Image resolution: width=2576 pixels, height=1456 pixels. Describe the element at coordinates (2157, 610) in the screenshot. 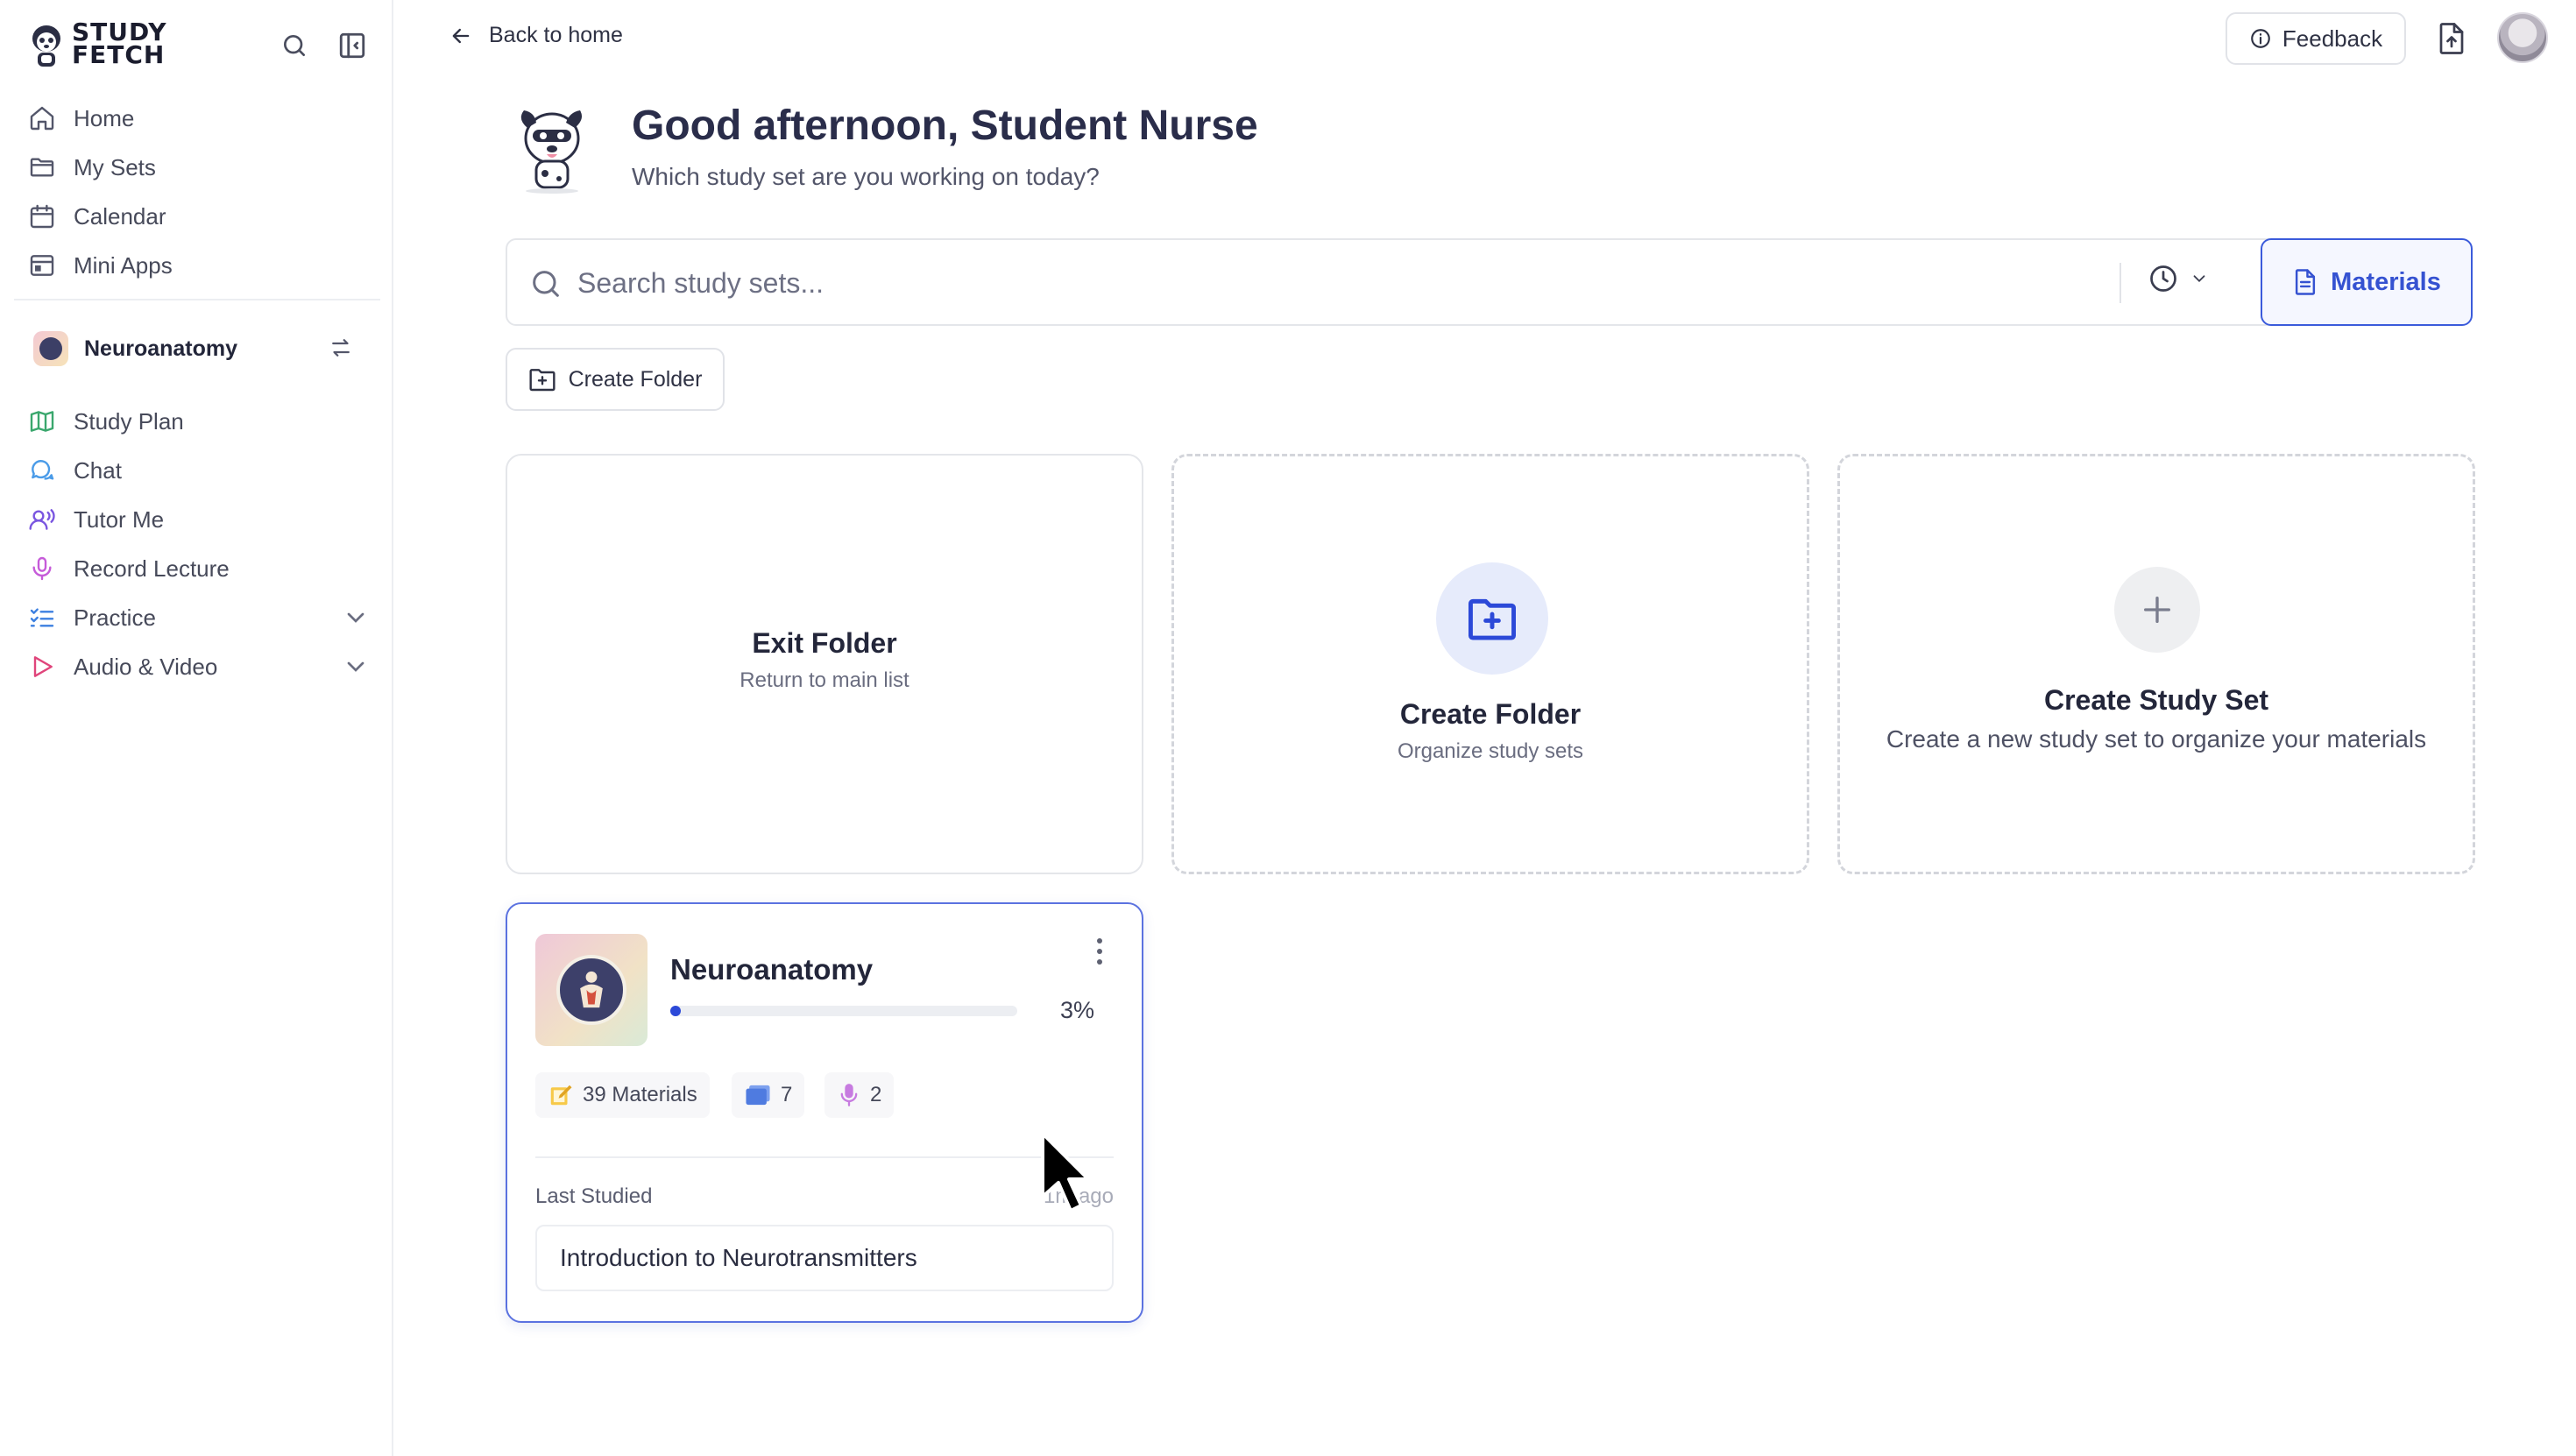

I see `plus-icon` at that location.